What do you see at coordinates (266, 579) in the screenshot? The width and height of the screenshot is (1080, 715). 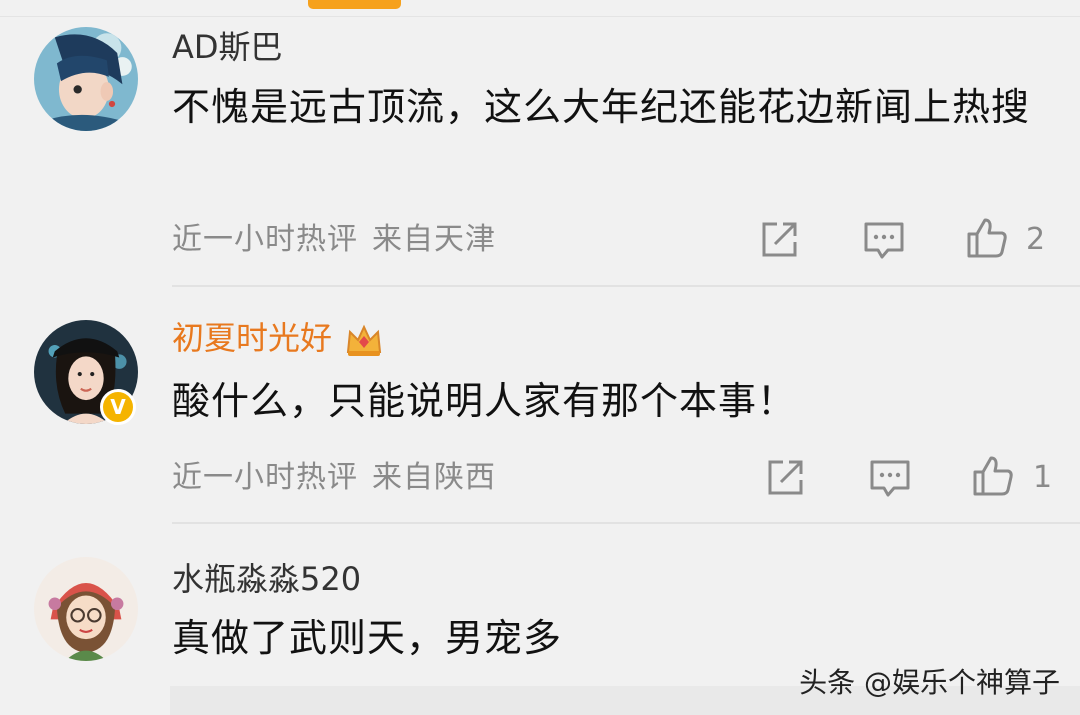 I see `username: 水瓶淼淼520` at bounding box center [266, 579].